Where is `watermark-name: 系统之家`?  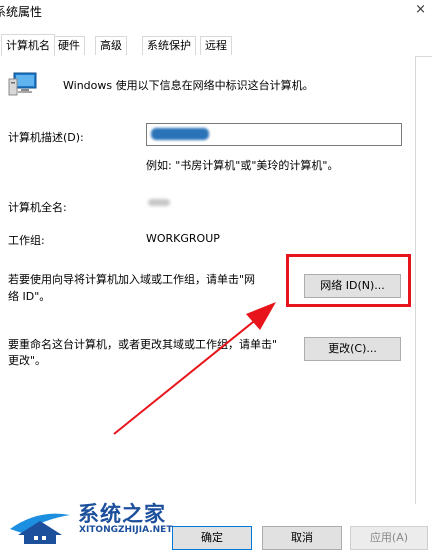
watermark-name: 系统之家 is located at coordinates (122, 514).